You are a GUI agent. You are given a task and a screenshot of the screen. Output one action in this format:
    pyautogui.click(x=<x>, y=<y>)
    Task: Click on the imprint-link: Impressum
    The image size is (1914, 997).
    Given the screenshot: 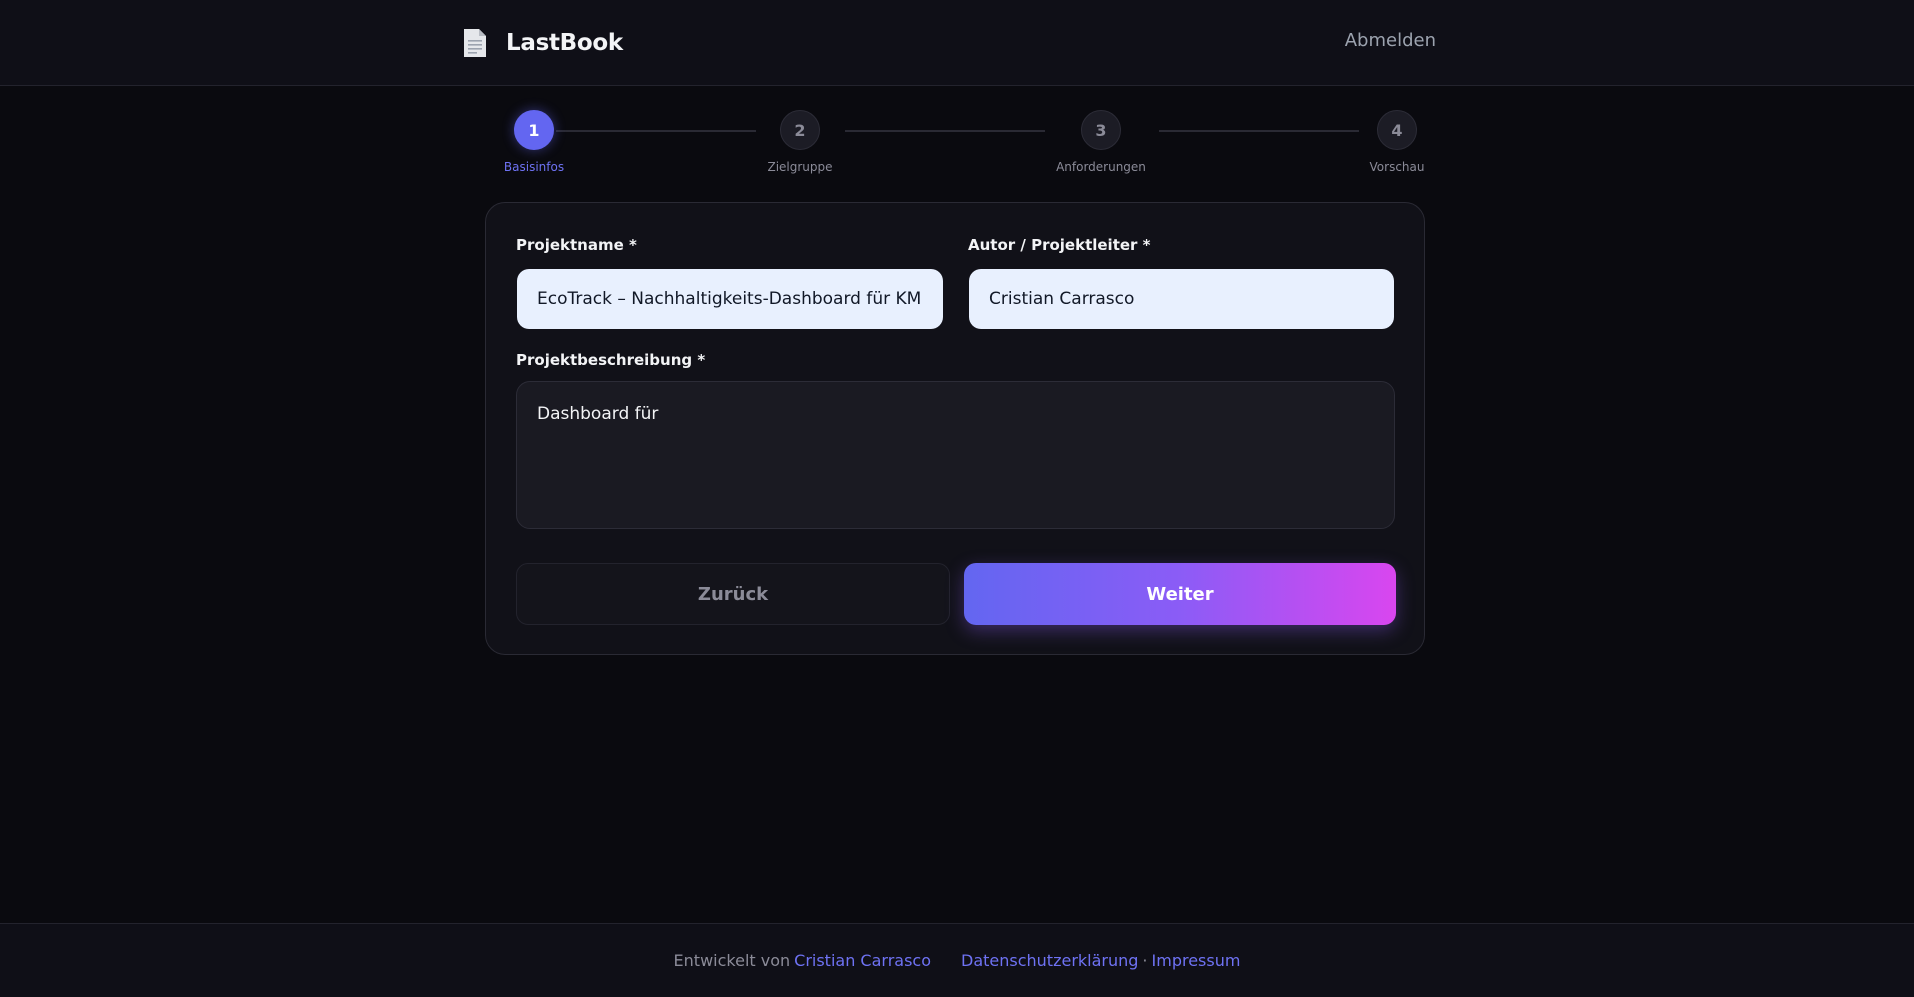 What is the action you would take?
    pyautogui.click(x=1196, y=960)
    